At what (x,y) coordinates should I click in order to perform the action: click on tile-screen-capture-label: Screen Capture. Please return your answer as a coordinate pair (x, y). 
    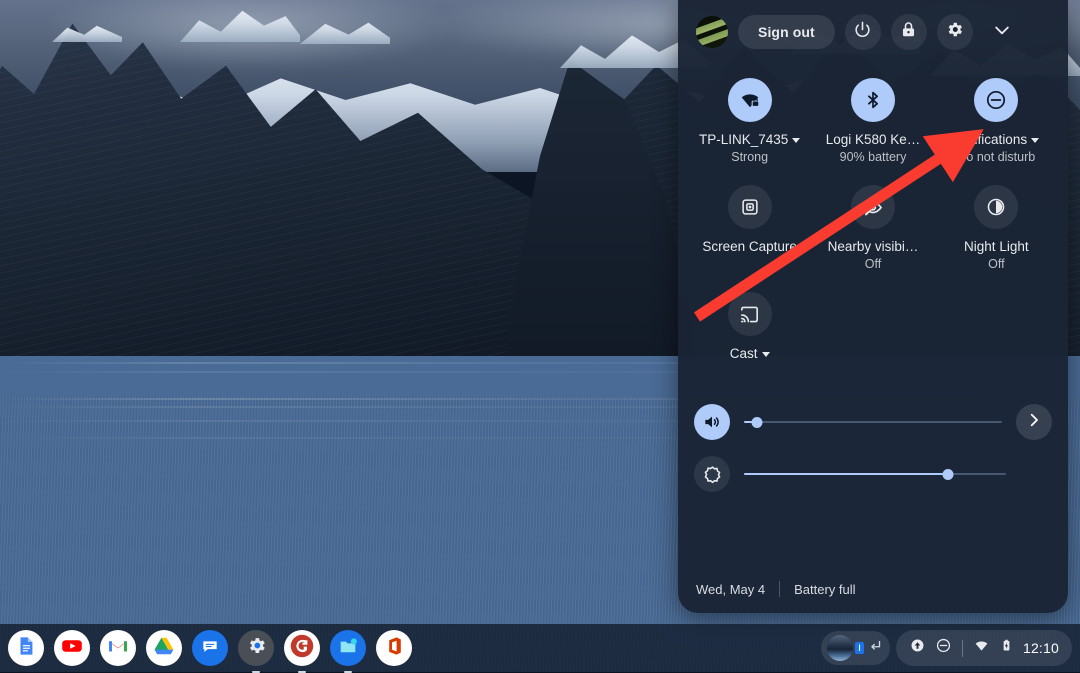
    Looking at the image, I should click on (749, 247).